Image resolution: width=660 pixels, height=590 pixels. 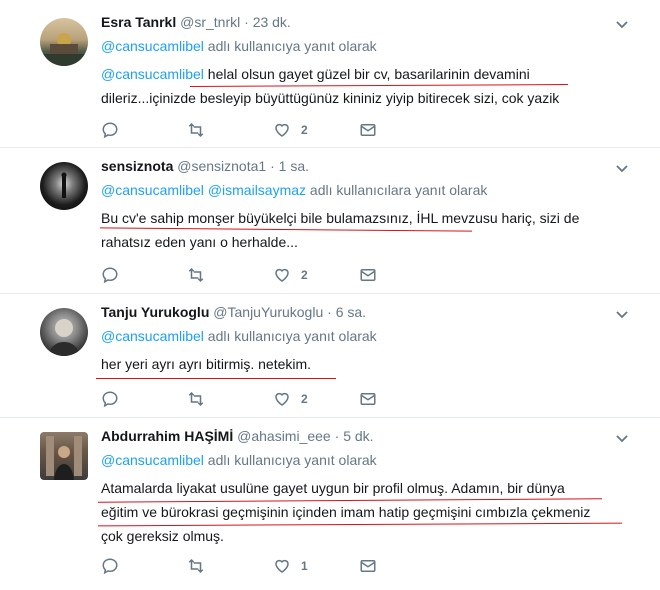 I want to click on timestamp: 5 dk., so click(x=358, y=436).